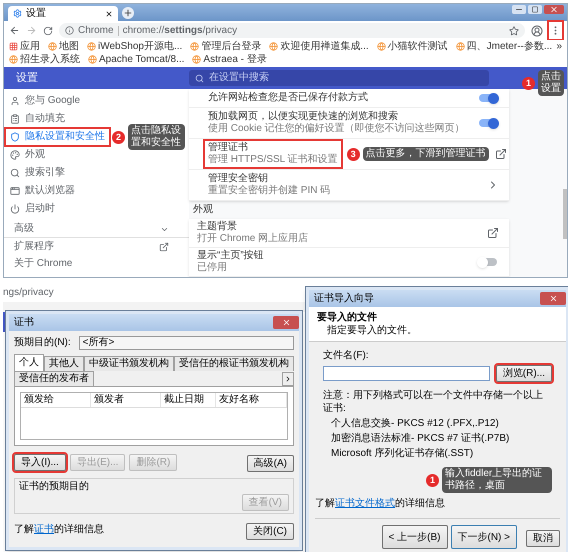  What do you see at coordinates (57, 137) in the screenshot?
I see `sidebar-item: 隐私设置和安全性` at bounding box center [57, 137].